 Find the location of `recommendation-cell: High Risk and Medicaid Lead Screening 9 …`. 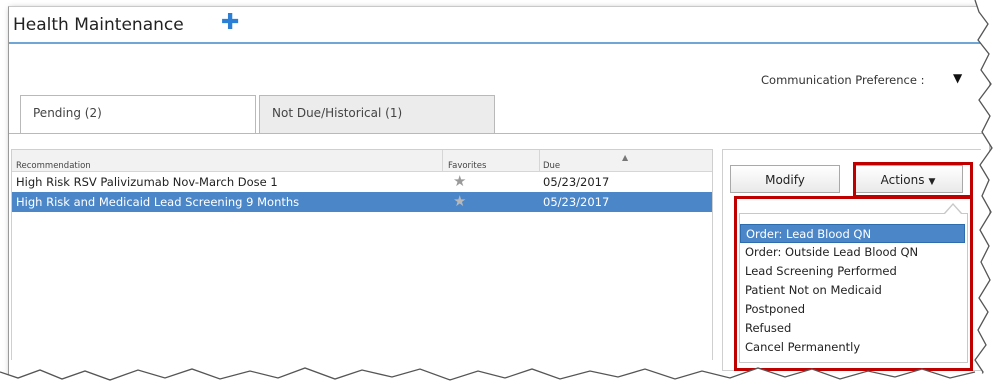

recommendation-cell: High Risk and Medicaid Lead Screening 9 … is located at coordinates (158, 202).